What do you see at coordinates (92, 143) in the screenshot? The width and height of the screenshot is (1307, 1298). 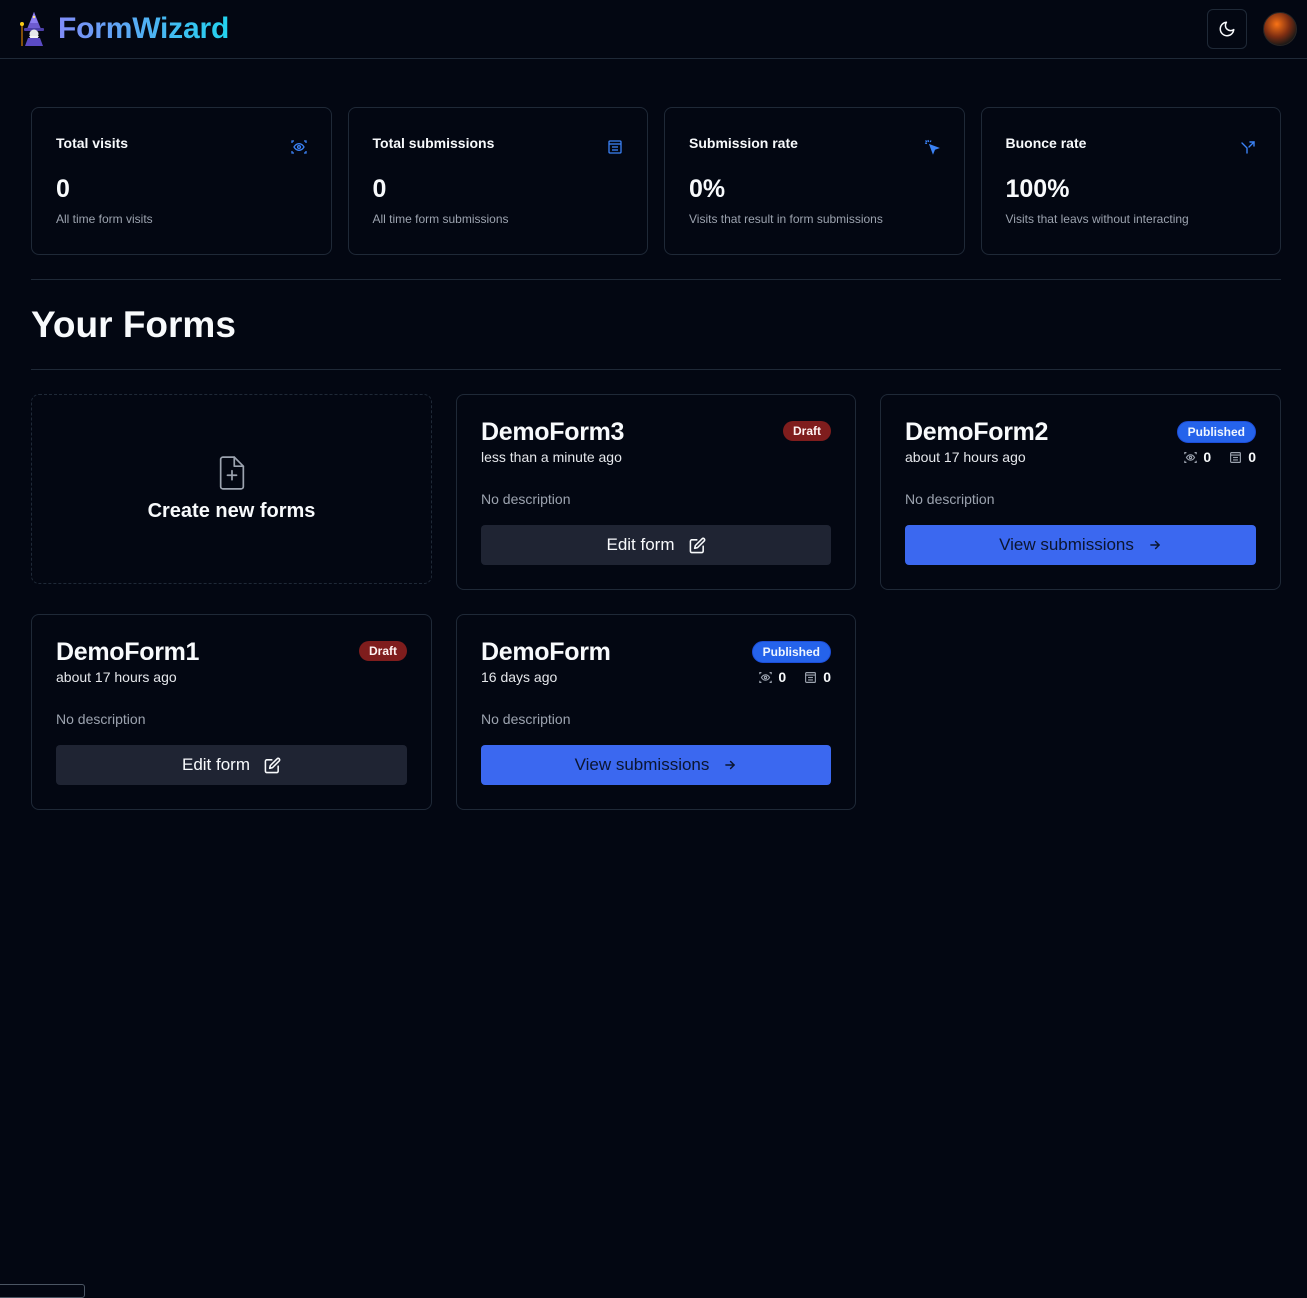 I see `stat-title: Total visits` at bounding box center [92, 143].